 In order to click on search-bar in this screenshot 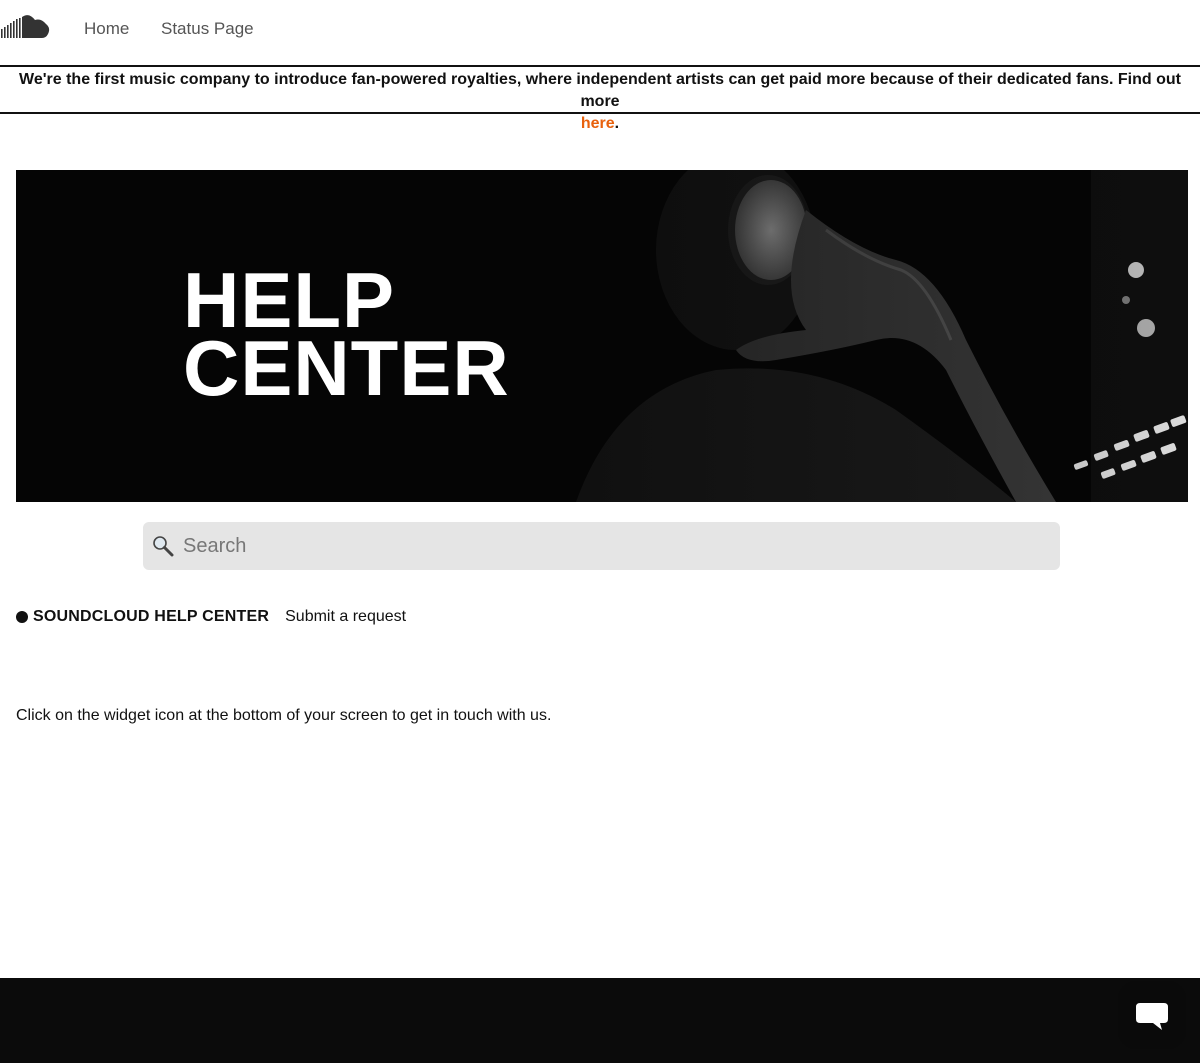, I will do `click(601, 546)`.